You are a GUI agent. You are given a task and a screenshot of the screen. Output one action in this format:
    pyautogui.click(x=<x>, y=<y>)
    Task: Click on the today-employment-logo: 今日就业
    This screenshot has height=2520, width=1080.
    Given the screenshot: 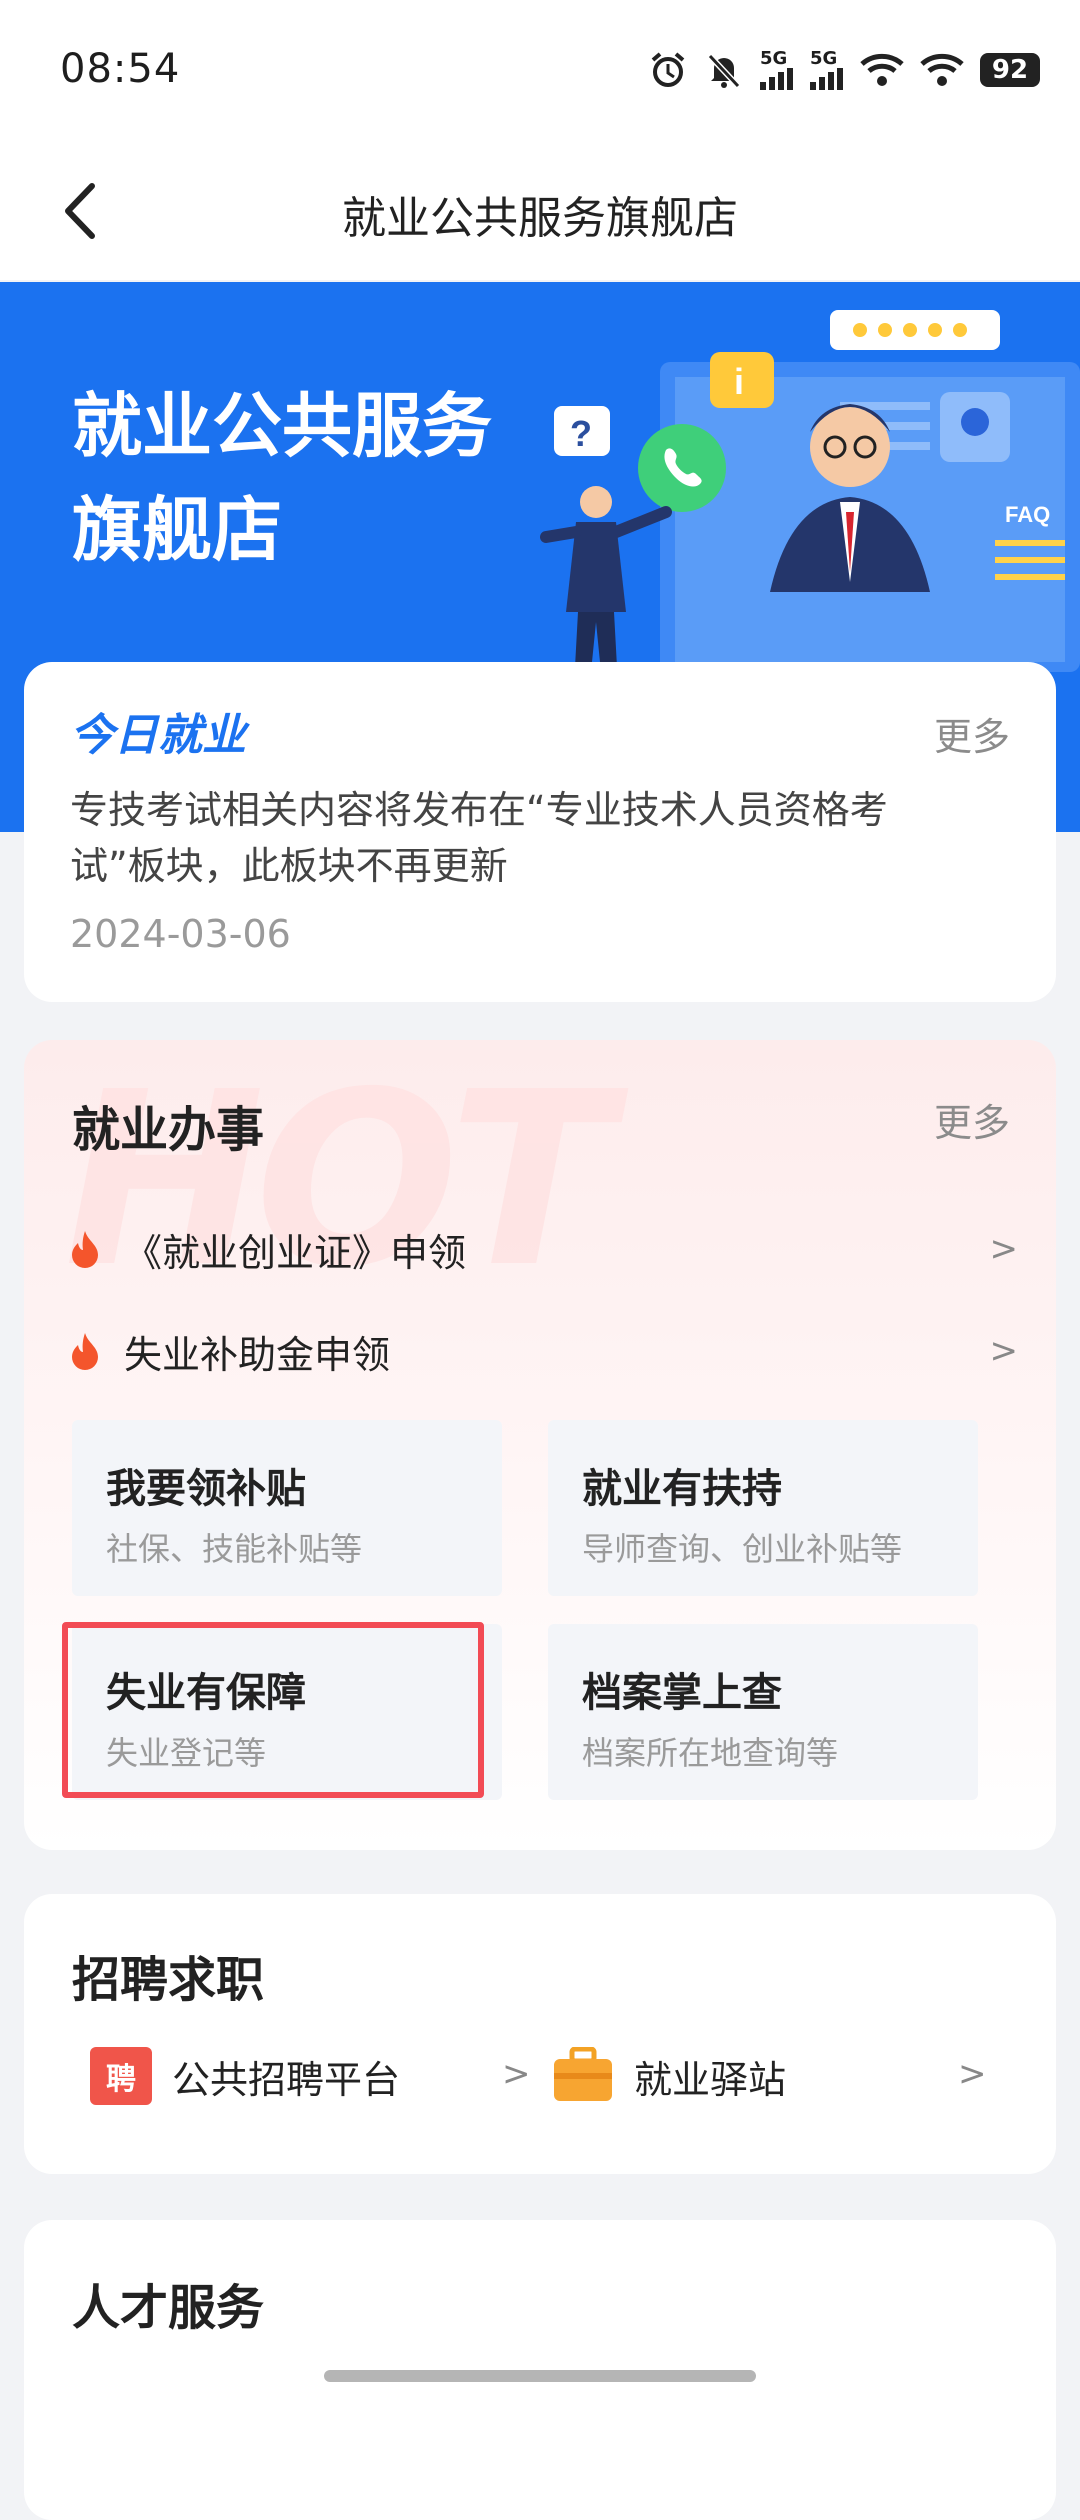 What is the action you would take?
    pyautogui.click(x=160, y=735)
    